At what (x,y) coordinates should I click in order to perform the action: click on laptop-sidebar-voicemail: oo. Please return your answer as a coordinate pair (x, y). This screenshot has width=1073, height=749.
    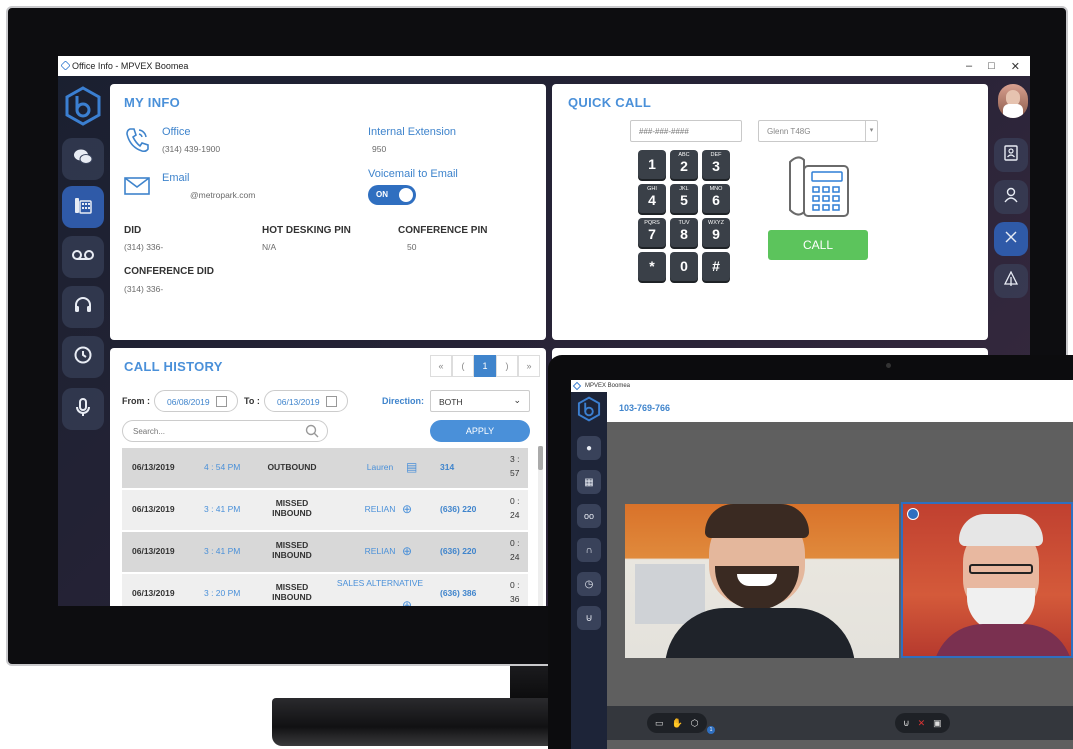
    Looking at the image, I should click on (589, 516).